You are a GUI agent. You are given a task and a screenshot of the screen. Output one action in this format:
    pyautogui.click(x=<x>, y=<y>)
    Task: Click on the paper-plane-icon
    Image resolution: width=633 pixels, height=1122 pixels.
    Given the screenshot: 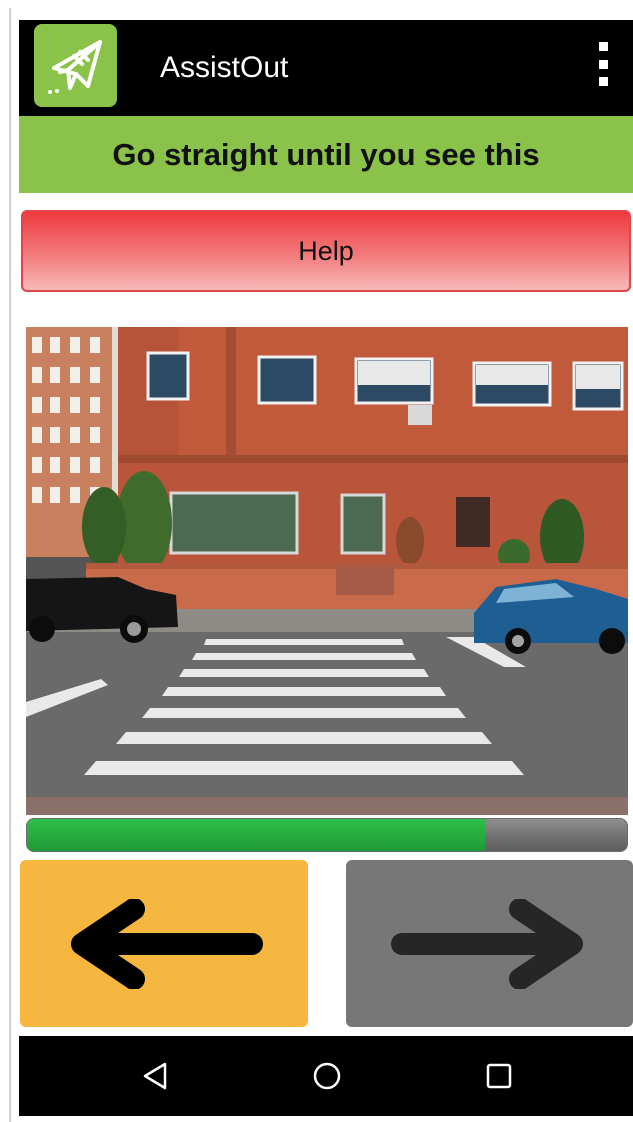 What is the action you would take?
    pyautogui.click(x=74, y=66)
    